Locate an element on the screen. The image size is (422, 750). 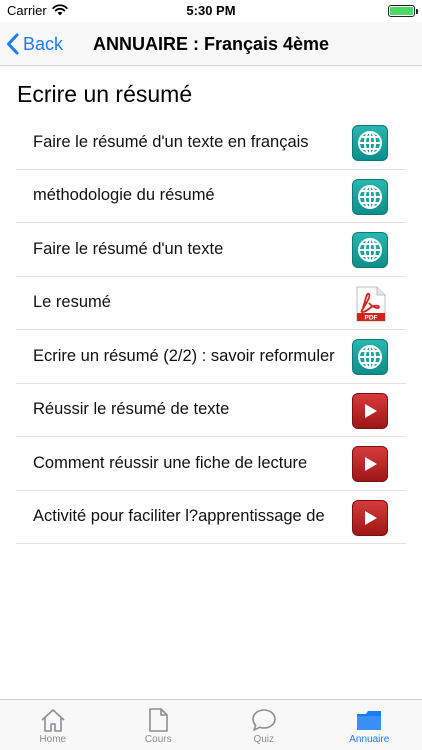
tab-bar: Home Cours Quiz Annuaire is located at coordinates (211, 724).